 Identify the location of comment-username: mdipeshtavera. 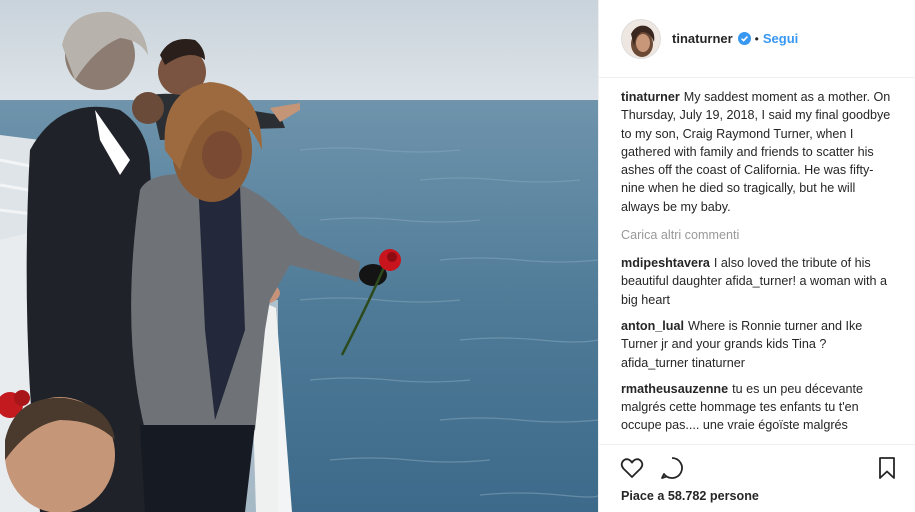
(665, 263).